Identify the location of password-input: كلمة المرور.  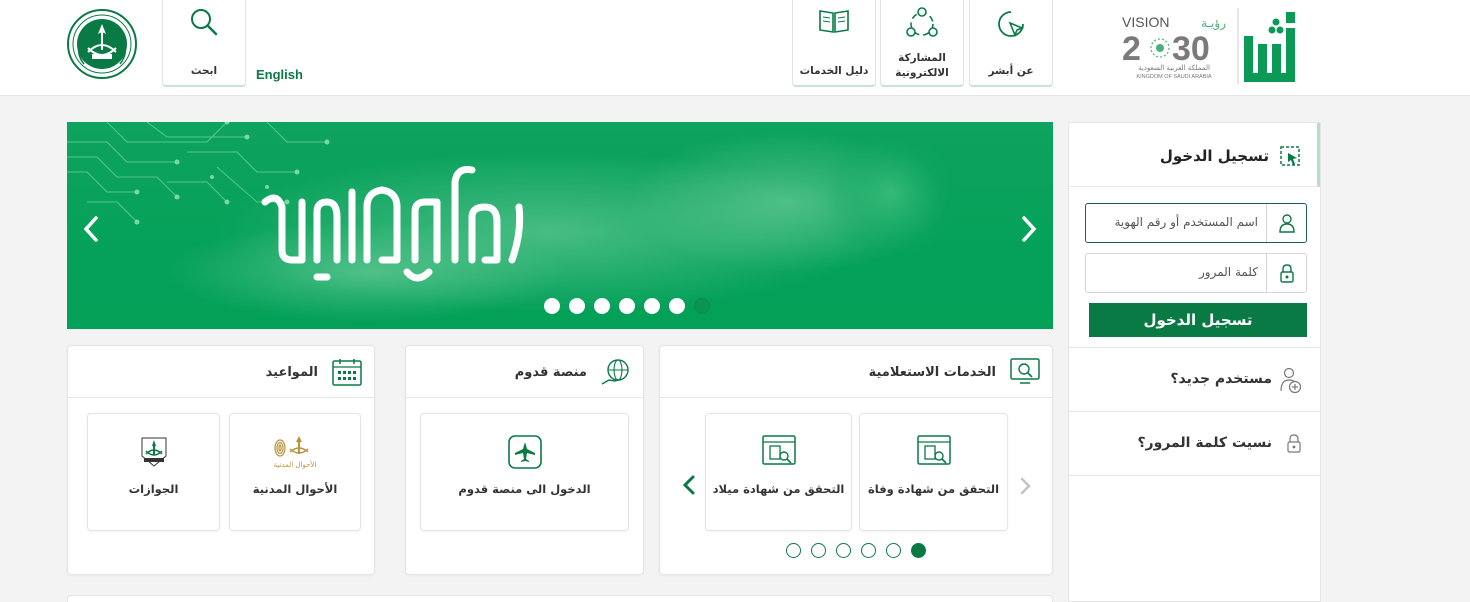
(1196, 273).